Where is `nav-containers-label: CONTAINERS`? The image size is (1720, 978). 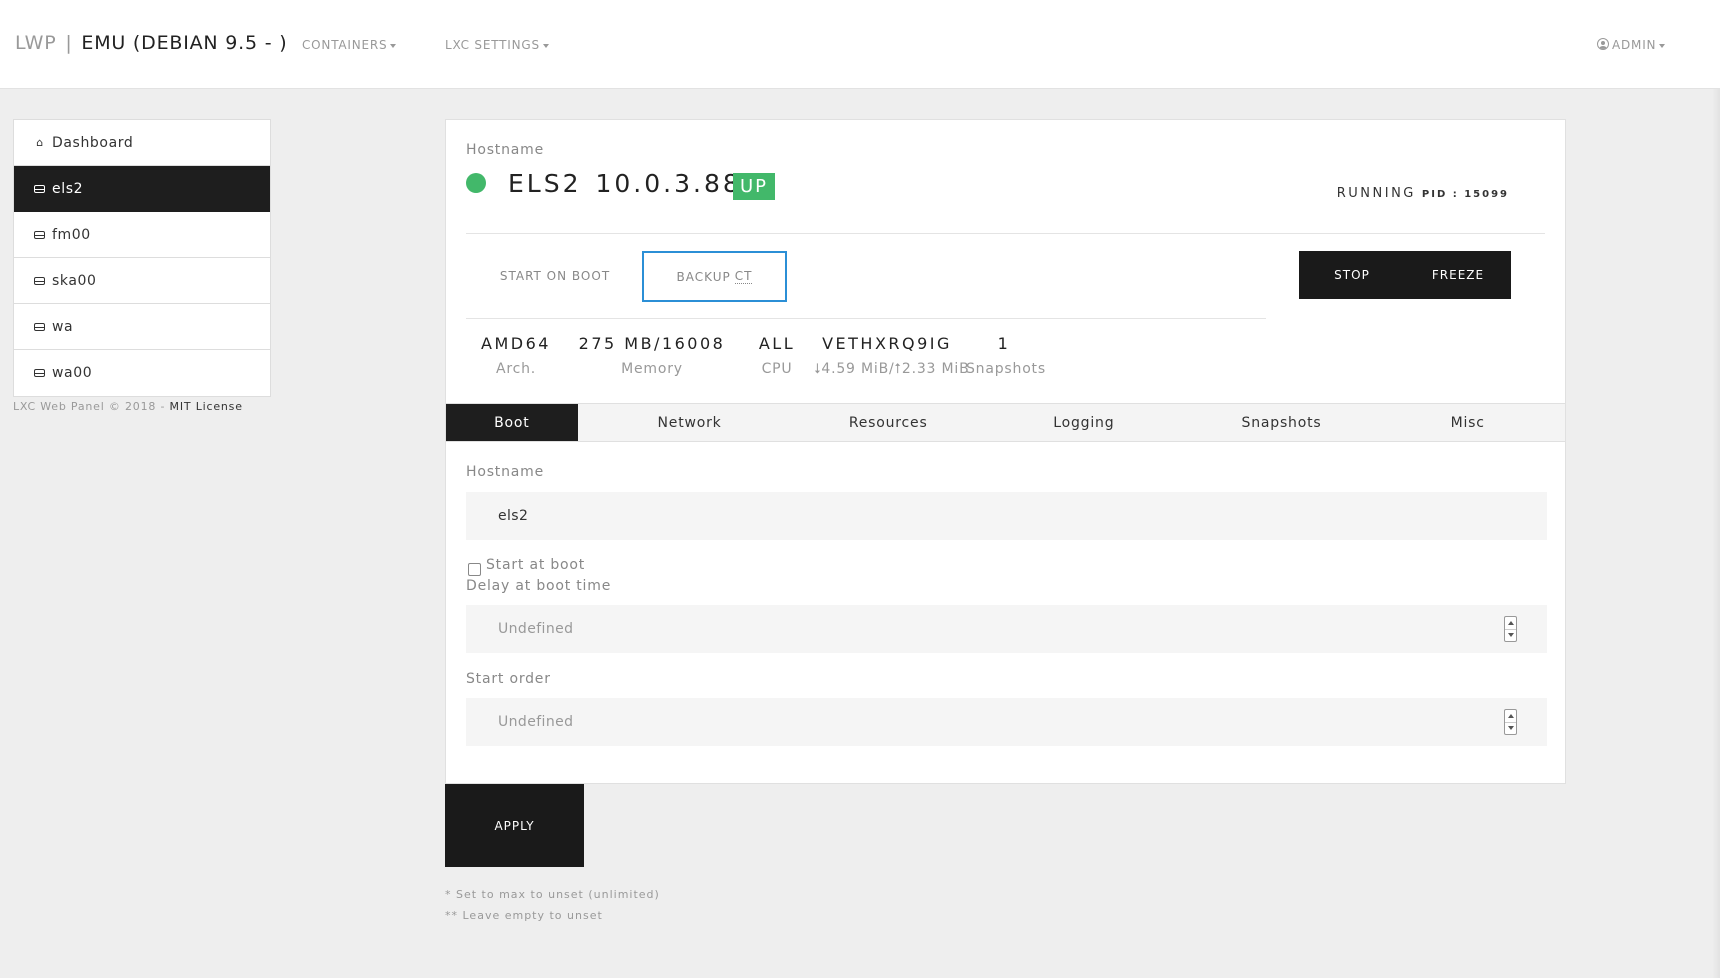
nav-containers-label: CONTAINERS is located at coordinates (345, 45).